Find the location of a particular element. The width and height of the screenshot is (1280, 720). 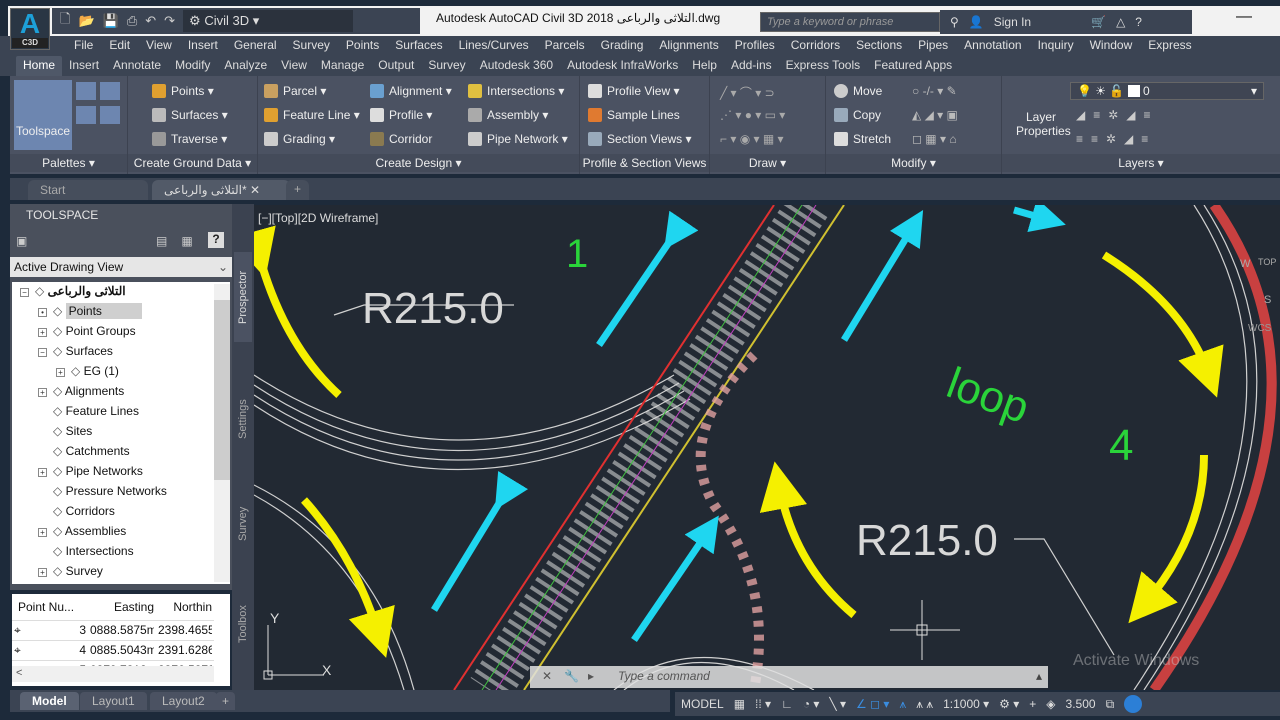

history-icon: ▴ is located at coordinates (1039, 676).